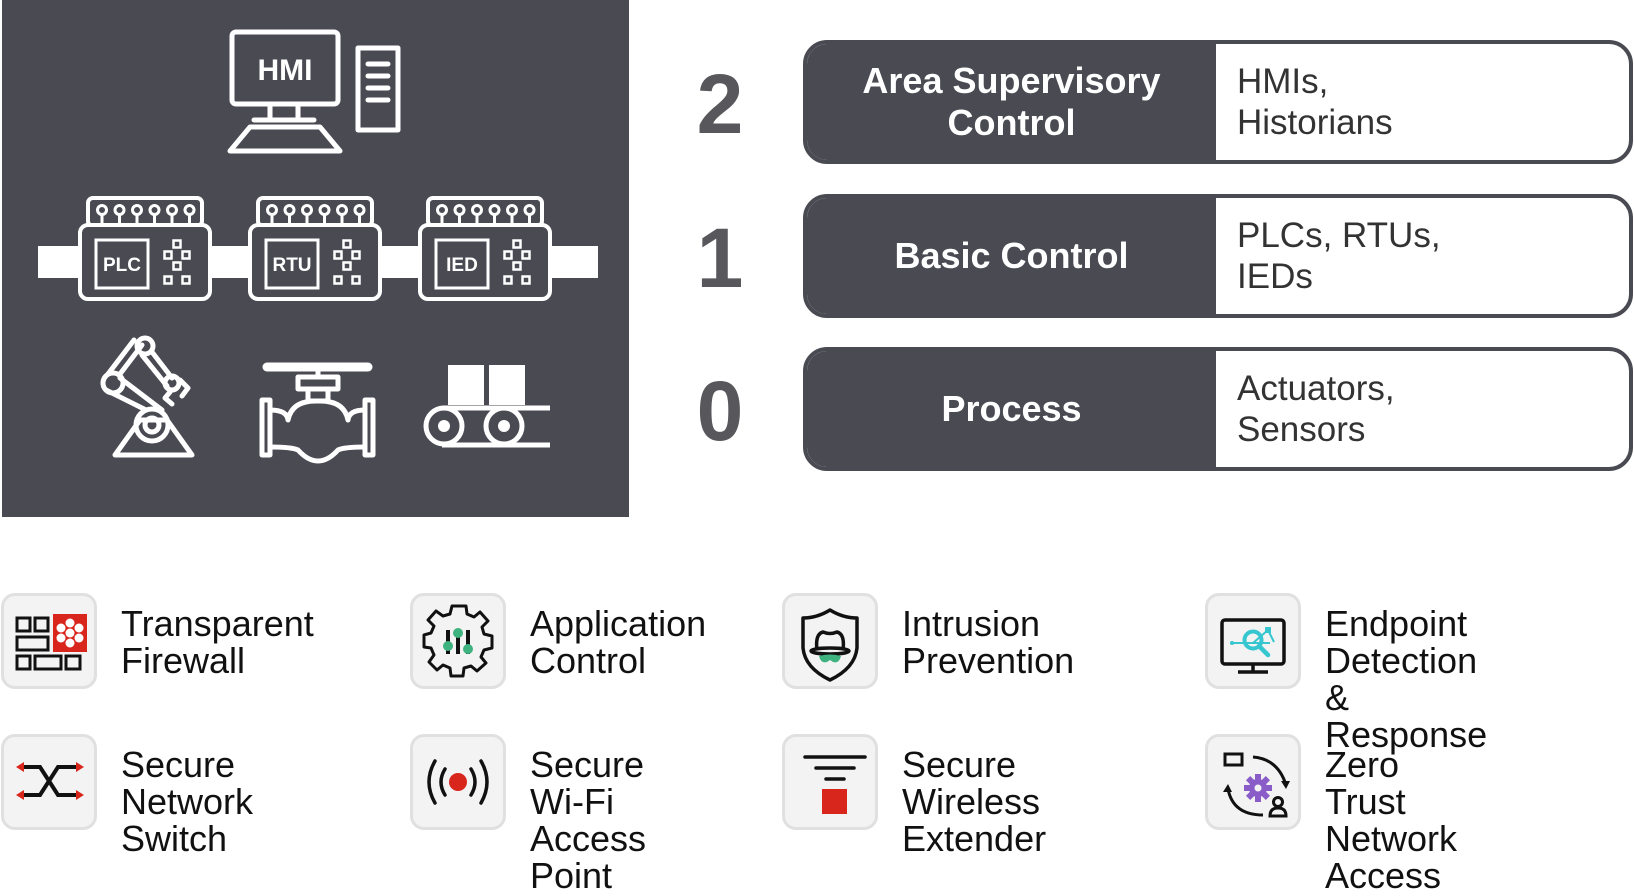 The width and height of the screenshot is (1634, 896). I want to click on endpoint-detection-icon, so click(1253, 646).